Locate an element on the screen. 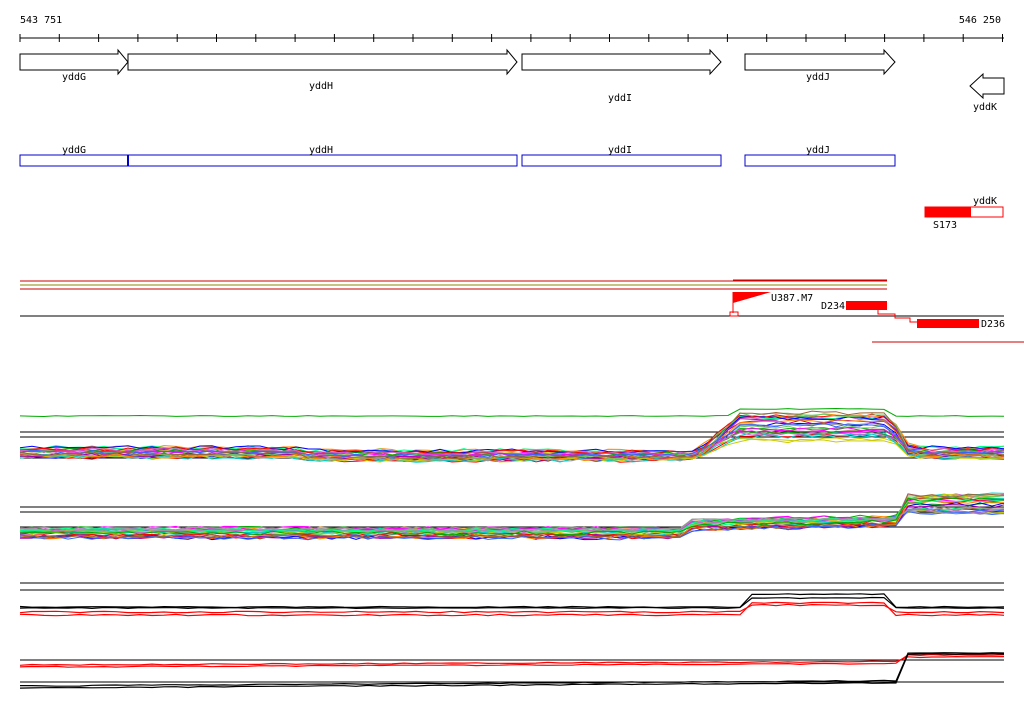 This screenshot has height=714, width=1024. coordinate-ruler: 543 751 546 250 is located at coordinates (511, 28).